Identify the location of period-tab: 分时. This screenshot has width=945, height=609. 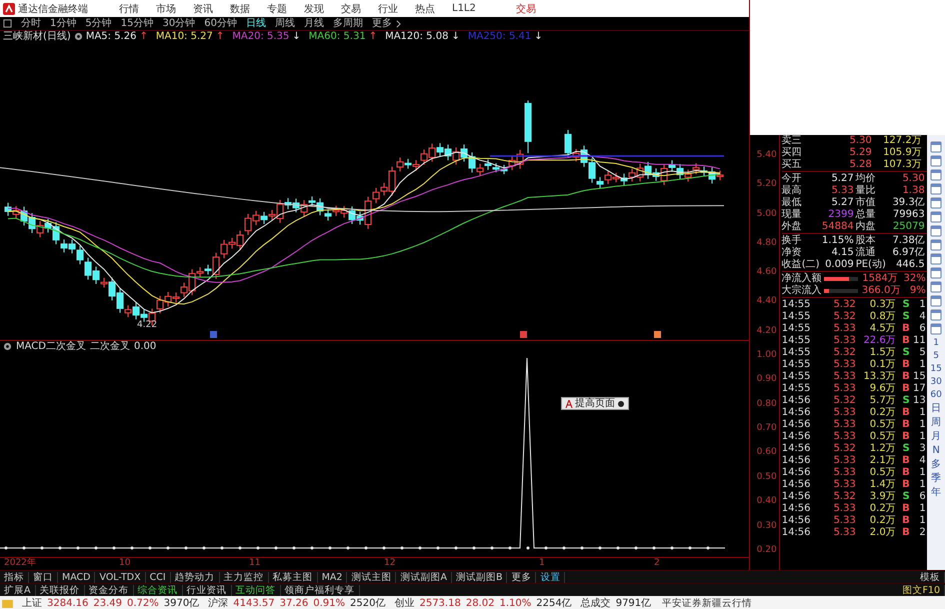
(31, 24).